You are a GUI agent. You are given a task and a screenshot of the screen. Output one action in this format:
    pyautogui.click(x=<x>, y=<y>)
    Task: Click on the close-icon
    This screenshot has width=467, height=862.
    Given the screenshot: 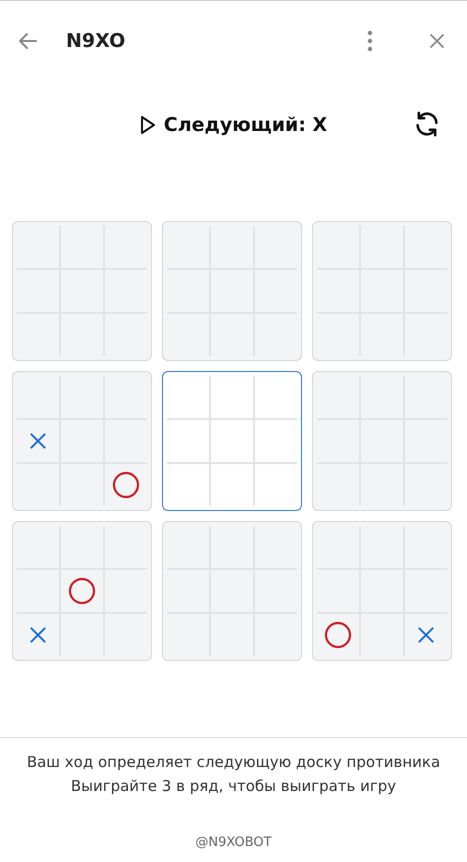 What is the action you would take?
    pyautogui.click(x=437, y=40)
    